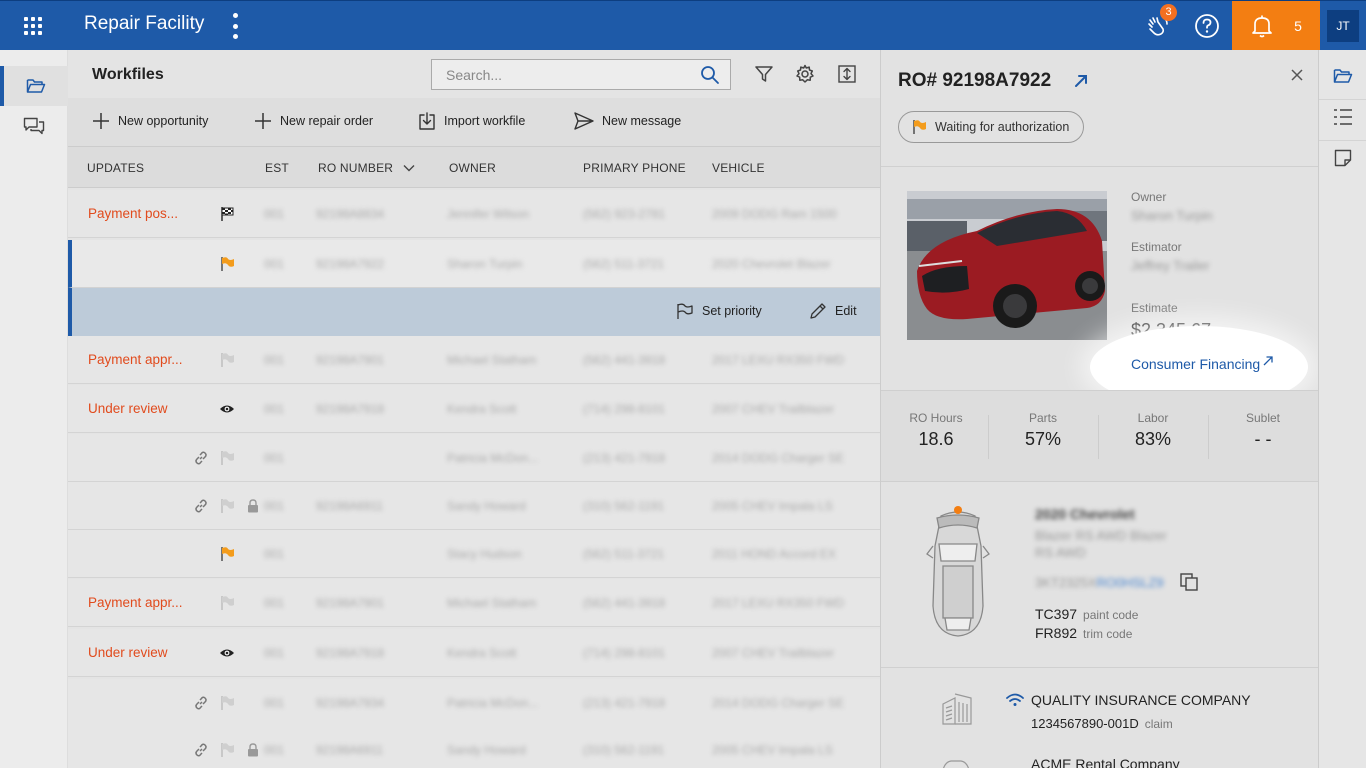 The height and width of the screenshot is (768, 1366). What do you see at coordinates (1156, 247) in the screenshot?
I see `estimator-label: Estimator` at bounding box center [1156, 247].